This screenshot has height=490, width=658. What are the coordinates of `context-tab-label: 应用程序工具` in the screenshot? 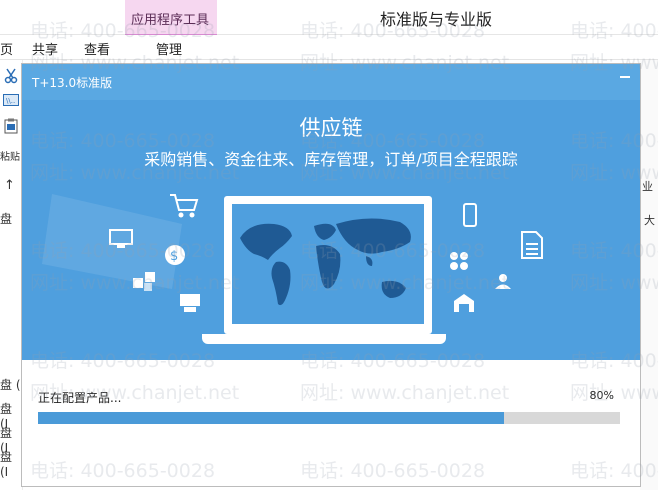 It's located at (170, 20).